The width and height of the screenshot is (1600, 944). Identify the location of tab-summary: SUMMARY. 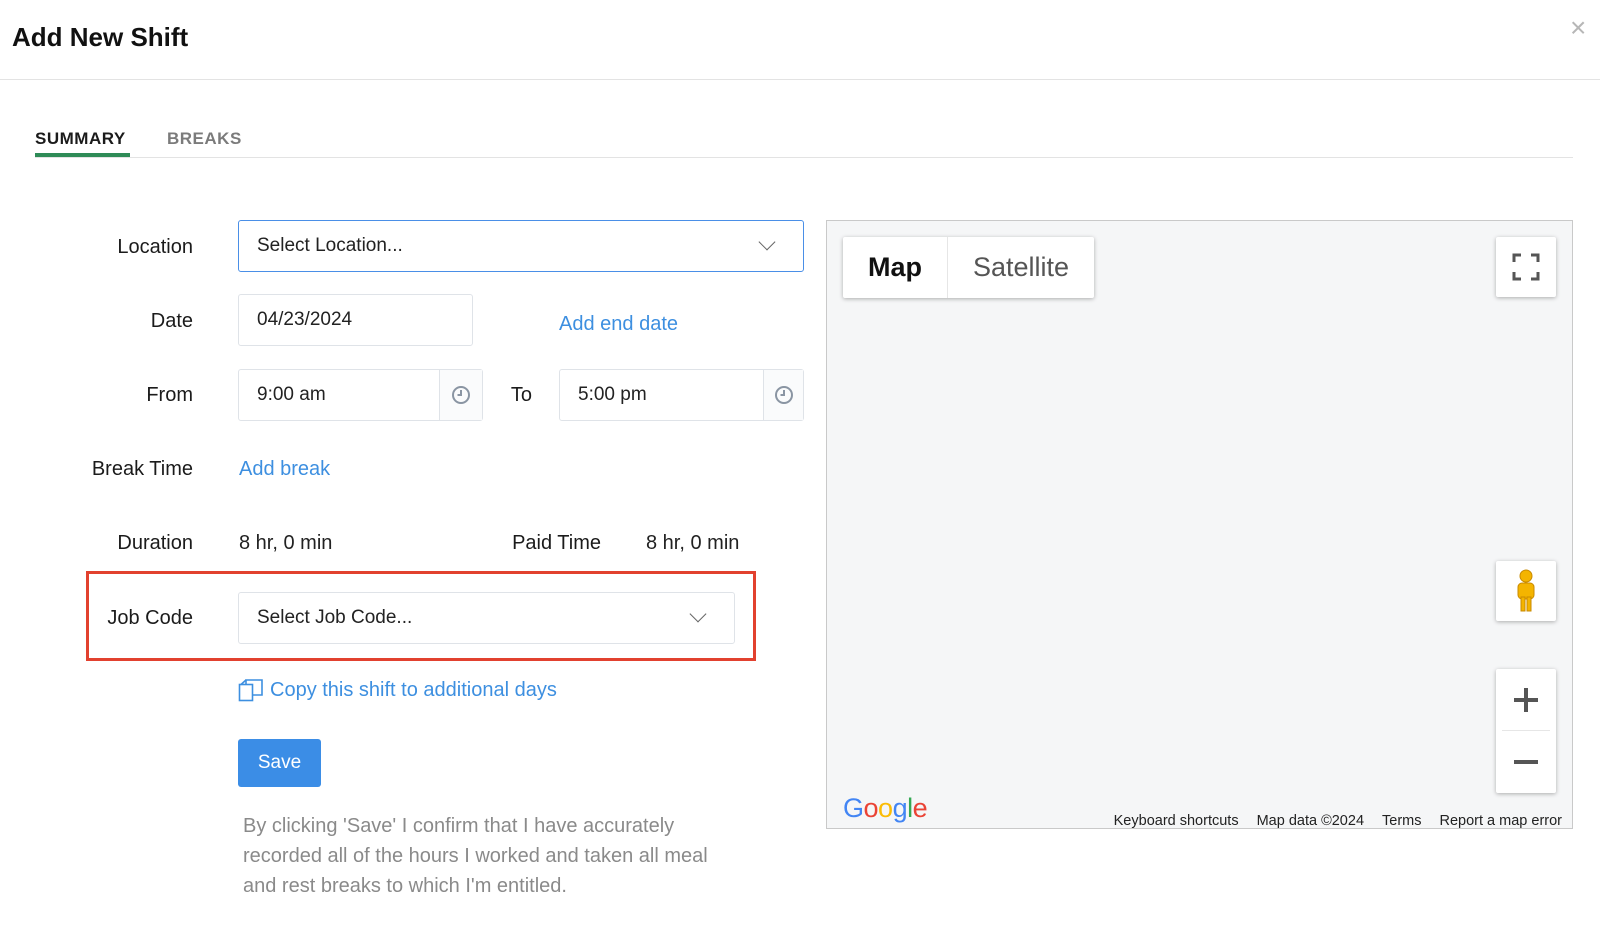
(80, 139).